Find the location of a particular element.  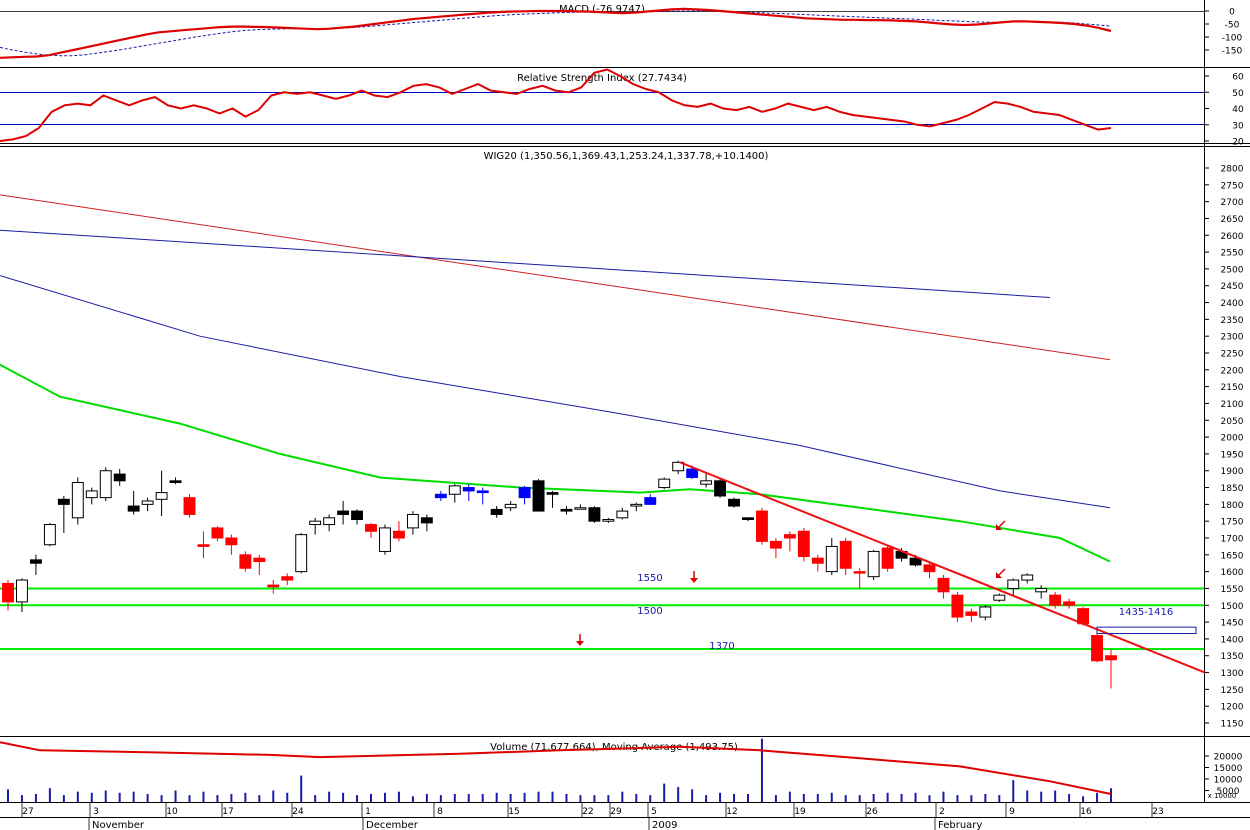

price-tick-label: 1150 is located at coordinates (1232, 725).